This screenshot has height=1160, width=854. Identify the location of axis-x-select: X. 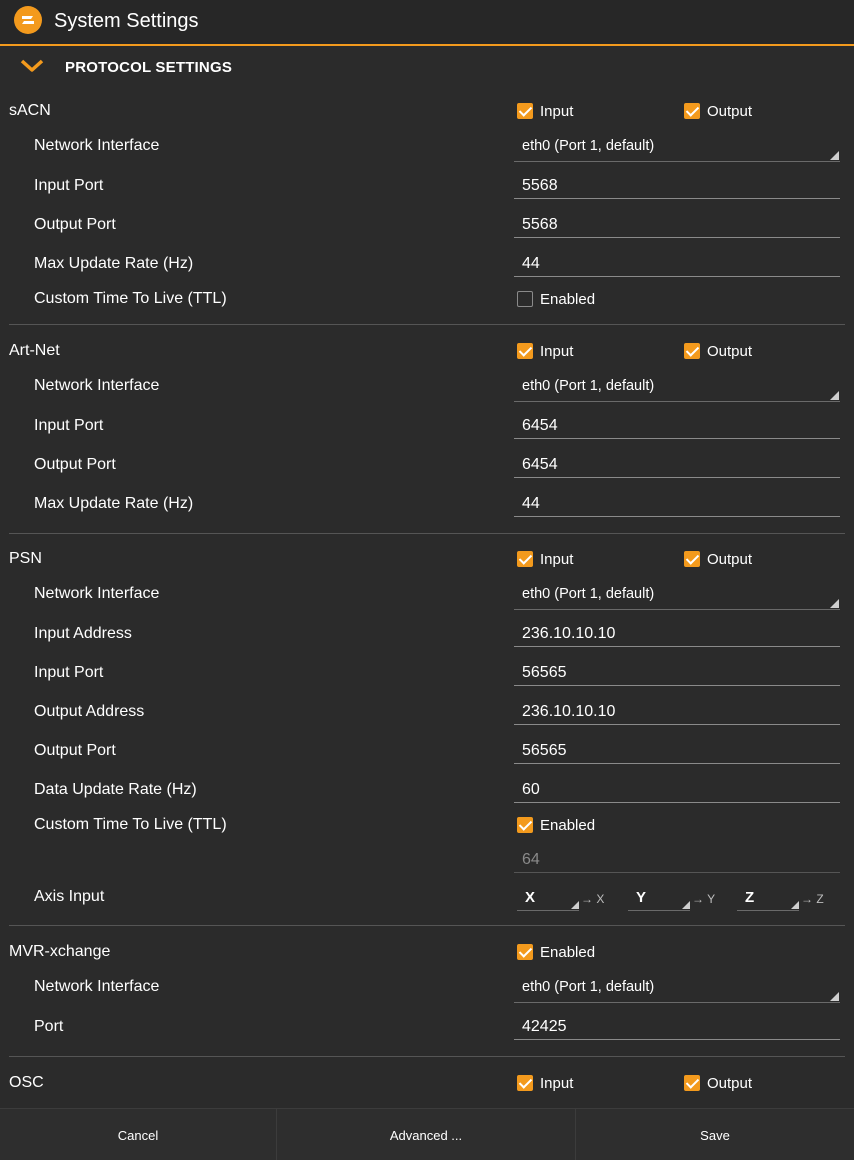
(548, 899).